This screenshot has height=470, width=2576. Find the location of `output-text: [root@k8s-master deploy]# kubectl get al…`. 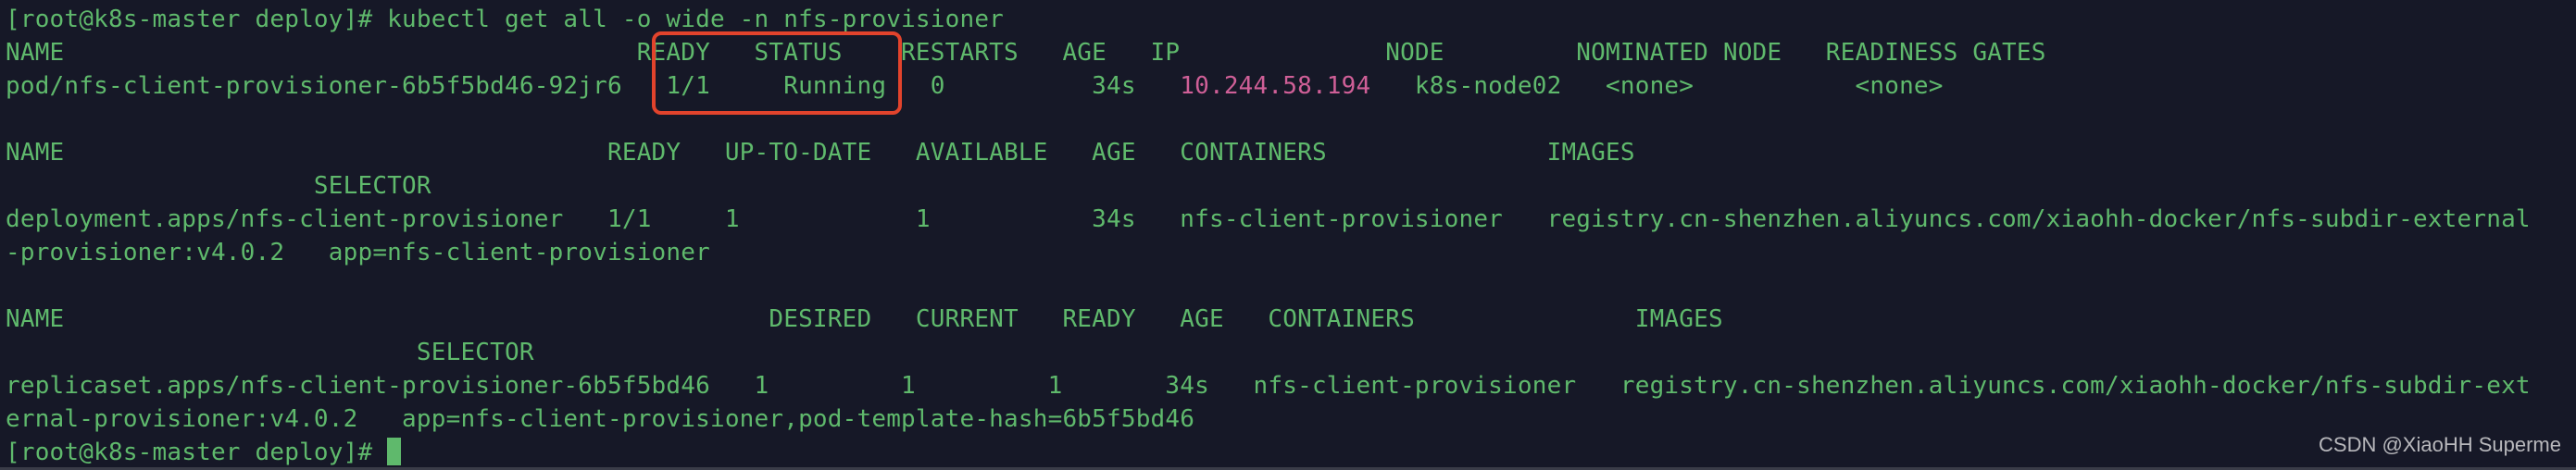

output-text: [root@k8s-master deploy]# kubectl get al… is located at coordinates (506, 19).